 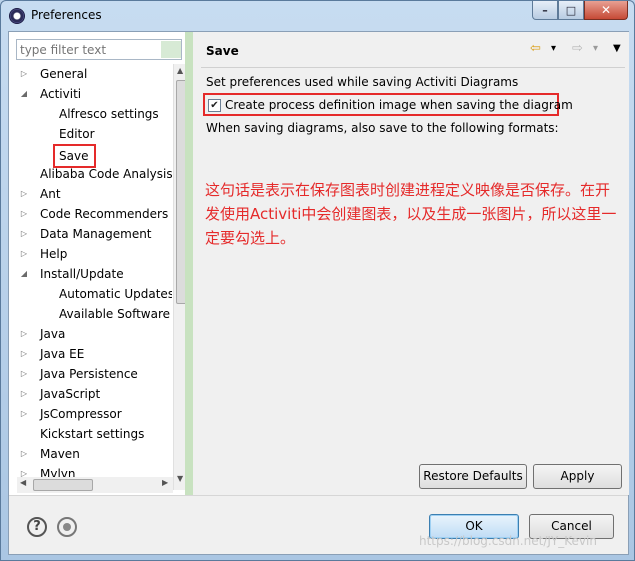 I want to click on tree-item: ▷ Help, so click(x=94, y=254).